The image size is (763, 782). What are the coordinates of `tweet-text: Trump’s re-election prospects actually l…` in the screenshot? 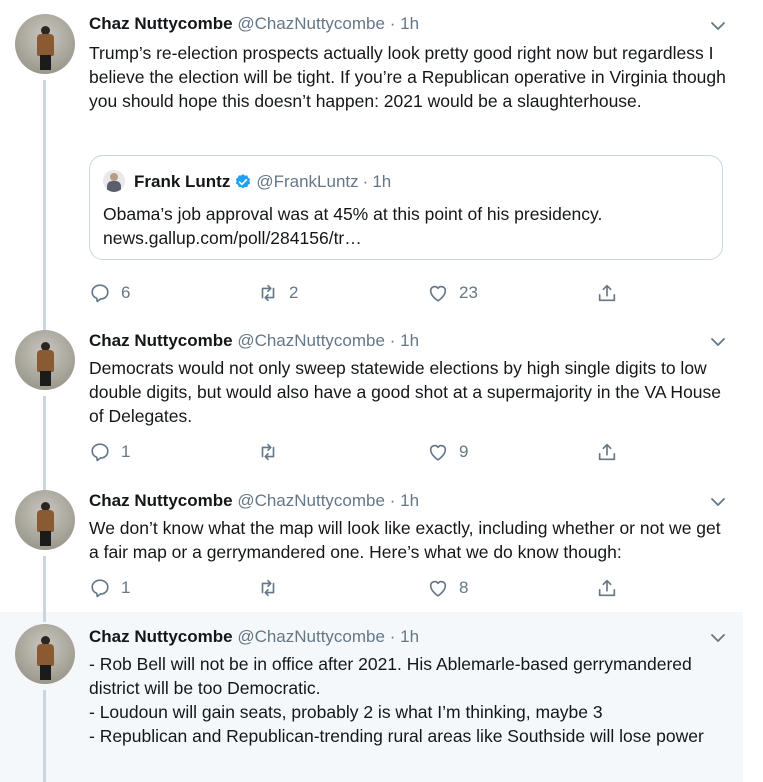 It's located at (407, 77).